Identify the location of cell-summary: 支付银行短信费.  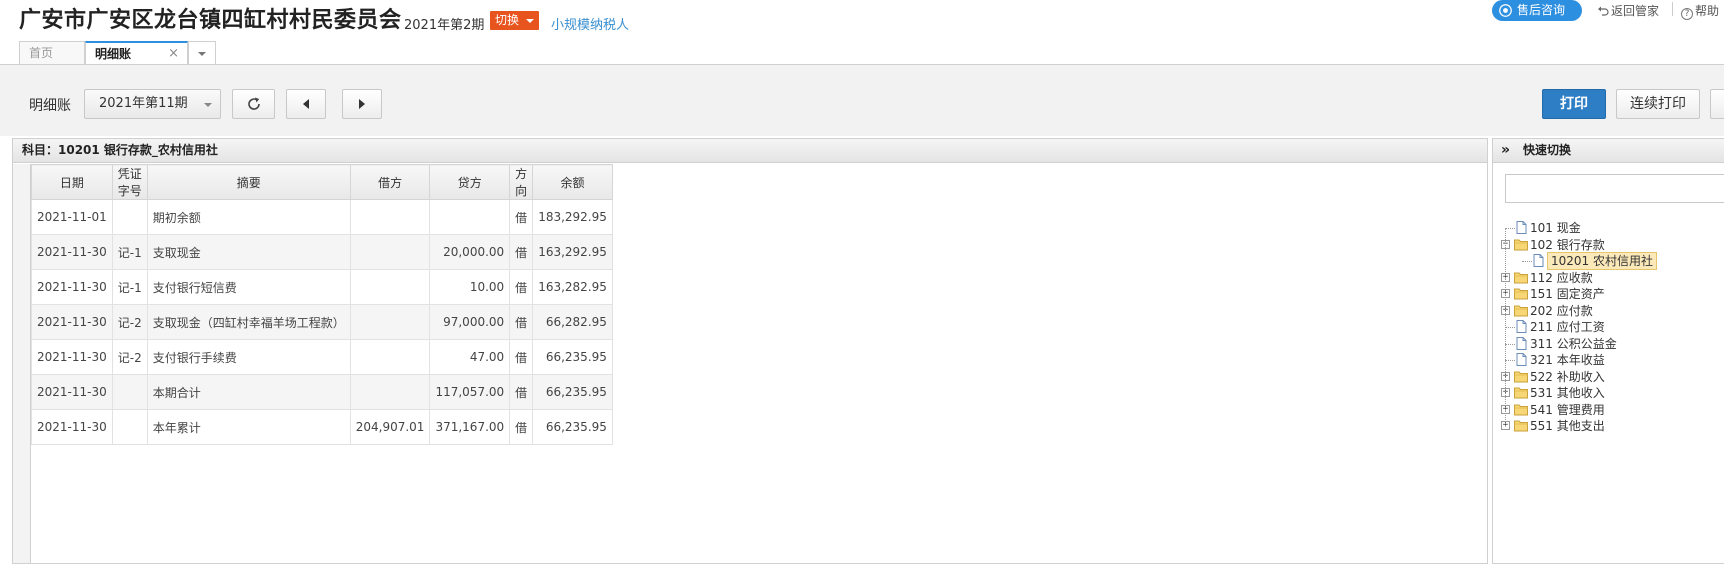
(248, 287).